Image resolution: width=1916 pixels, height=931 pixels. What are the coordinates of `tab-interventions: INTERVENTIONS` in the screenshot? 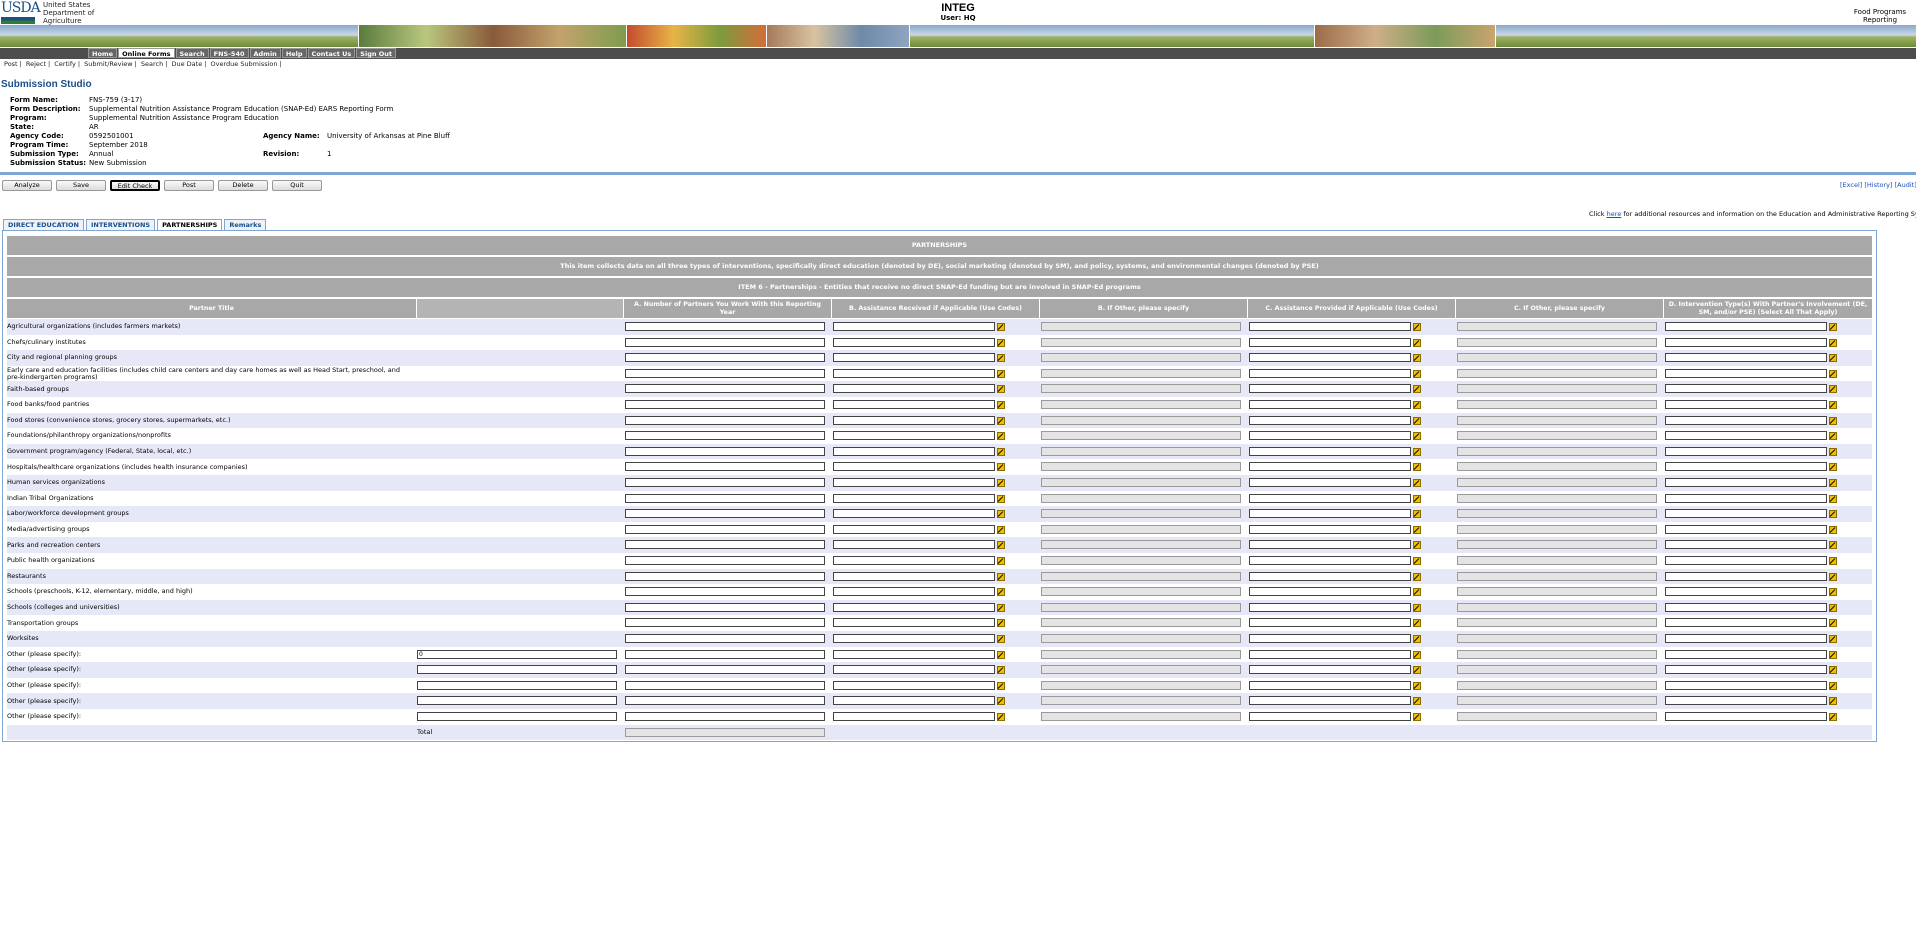 It's located at (120, 224).